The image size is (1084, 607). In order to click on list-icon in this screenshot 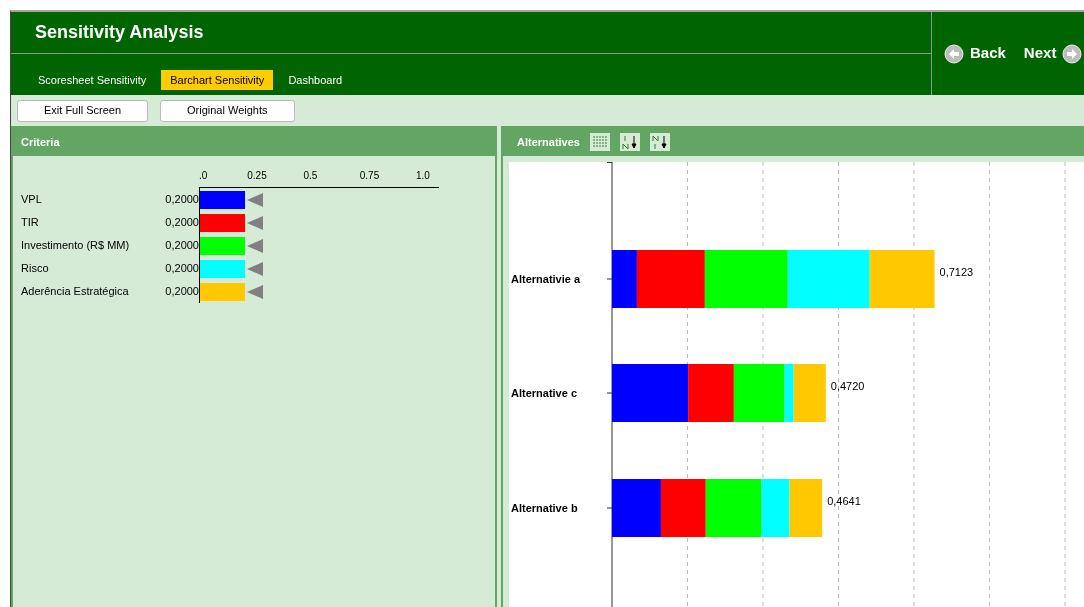, I will do `click(600, 142)`.